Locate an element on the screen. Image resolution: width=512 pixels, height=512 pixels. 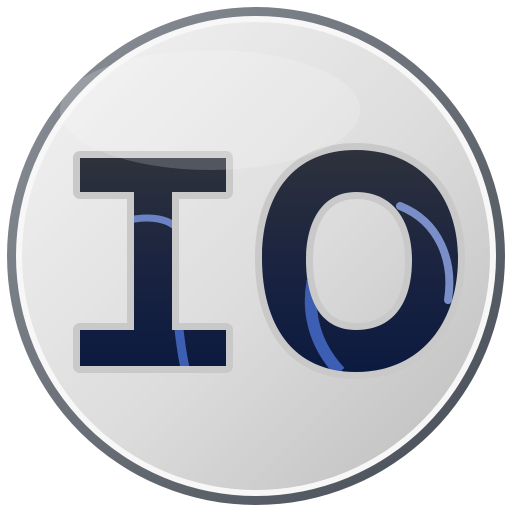
disc-highlight is located at coordinates (210, 110).